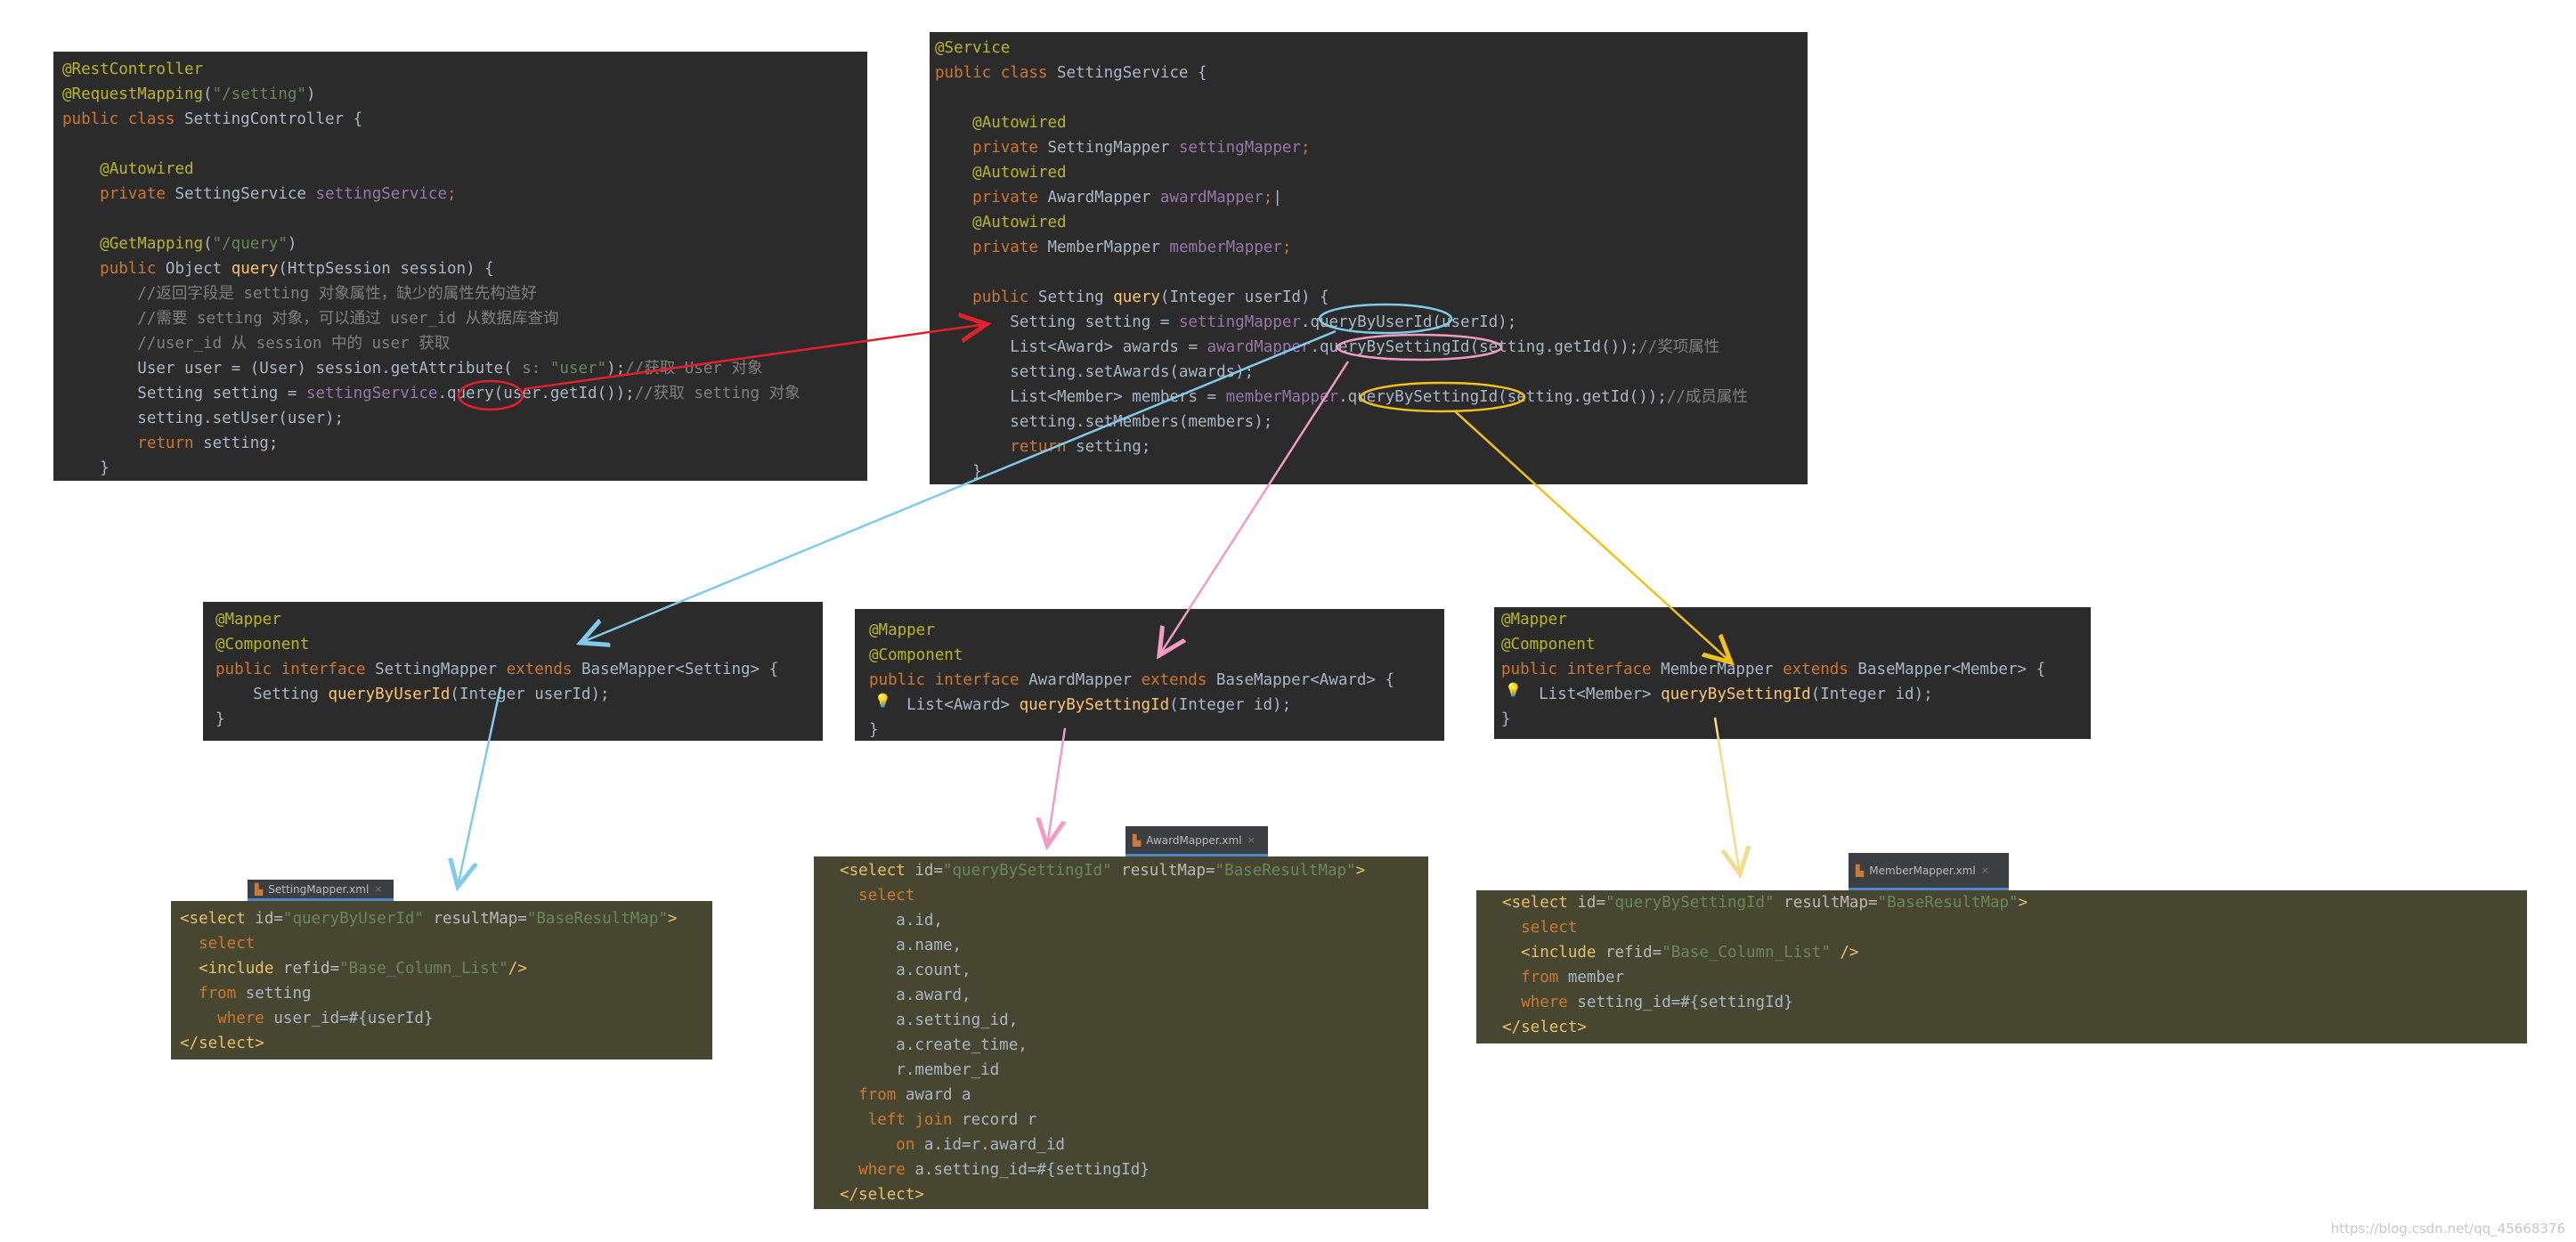 Image resolution: width=2576 pixels, height=1242 pixels. I want to click on highlight-member-queryBySettingId, so click(1442, 397).